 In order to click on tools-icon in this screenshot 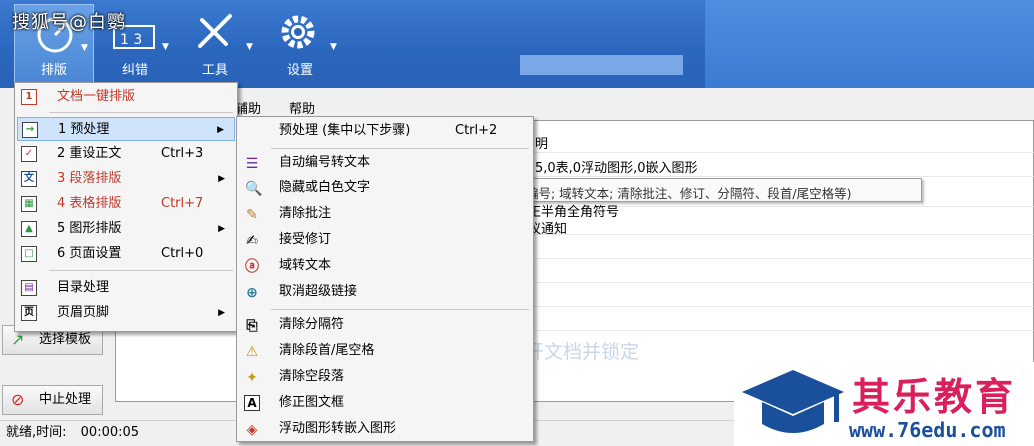, I will do `click(215, 31)`.